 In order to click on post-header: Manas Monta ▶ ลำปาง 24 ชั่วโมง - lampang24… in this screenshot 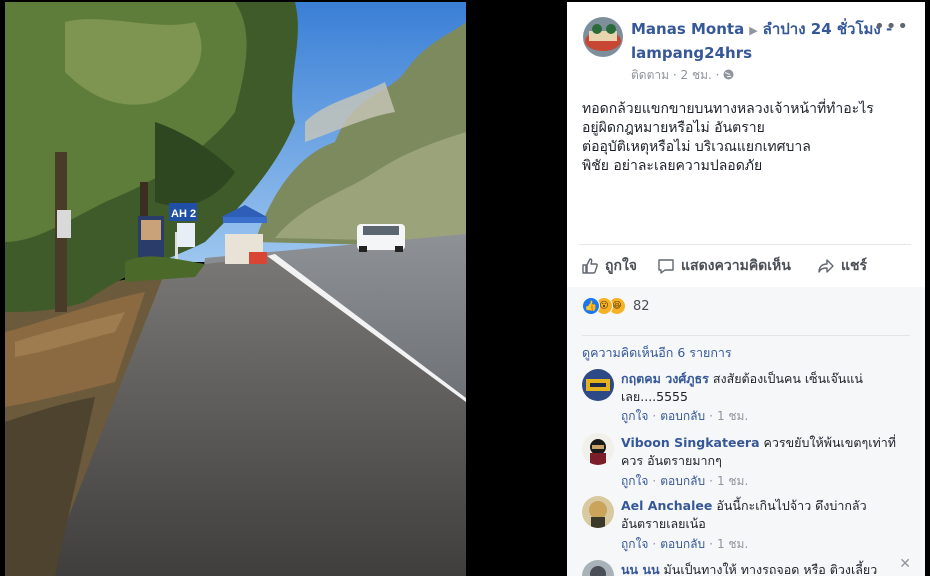, I will do `click(746, 47)`.